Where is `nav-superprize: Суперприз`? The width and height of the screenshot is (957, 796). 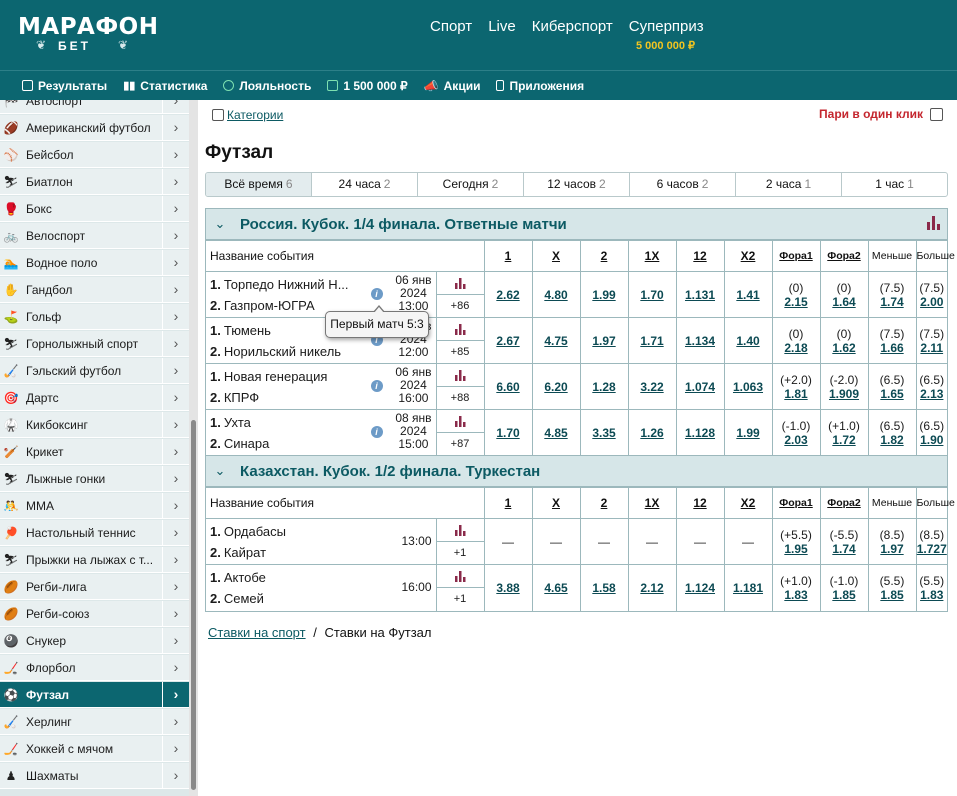 nav-superprize: Суперприз is located at coordinates (666, 26).